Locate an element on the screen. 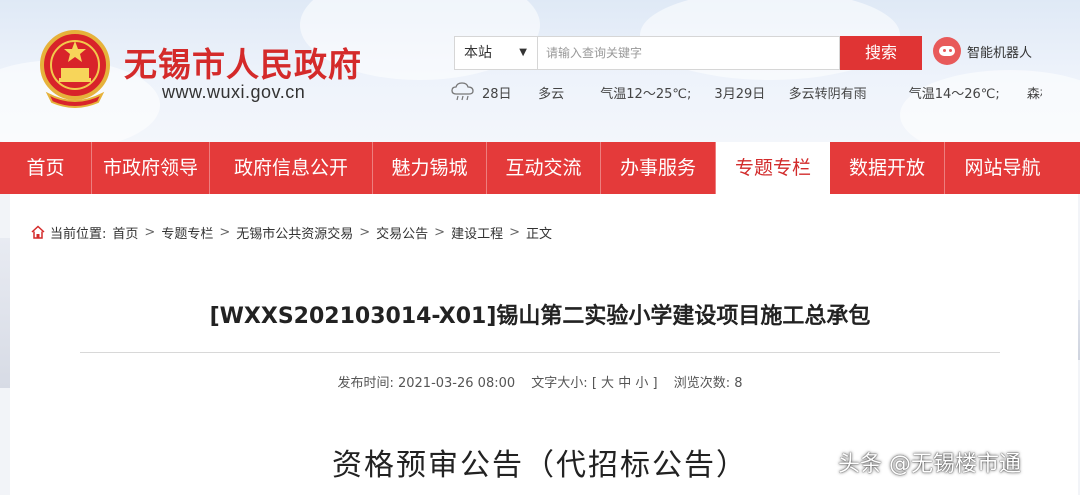 Image resolution: width=1080 pixels, height=495 pixels. publish-date: 2021-03-26 08:00 is located at coordinates (456, 383).